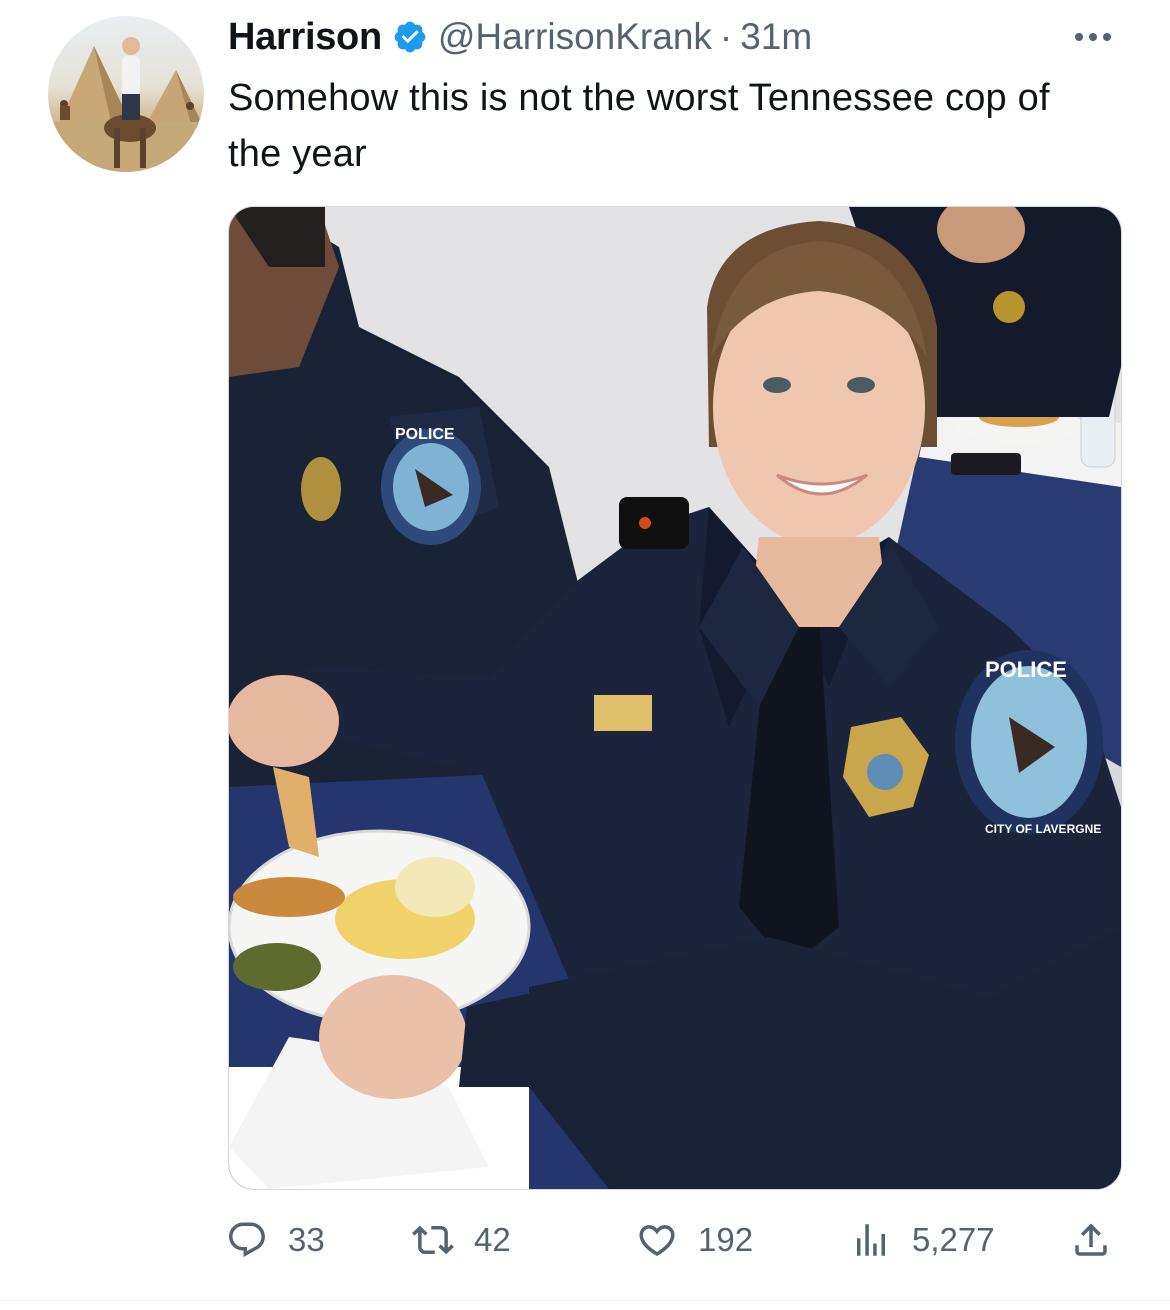 Image resolution: width=1170 pixels, height=1310 pixels. I want to click on like-button: 192, so click(694, 1240).